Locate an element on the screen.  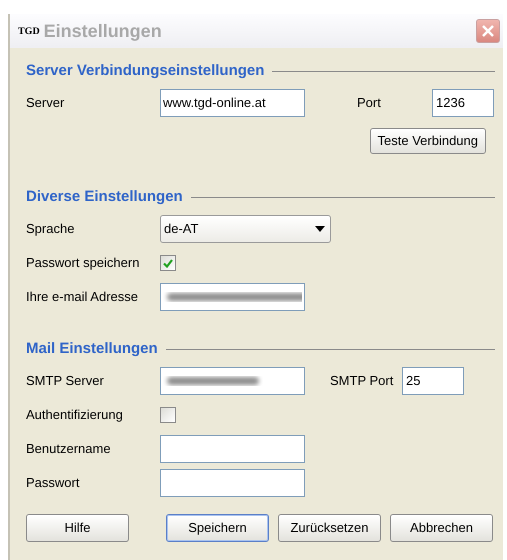
close-button is located at coordinates (488, 31).